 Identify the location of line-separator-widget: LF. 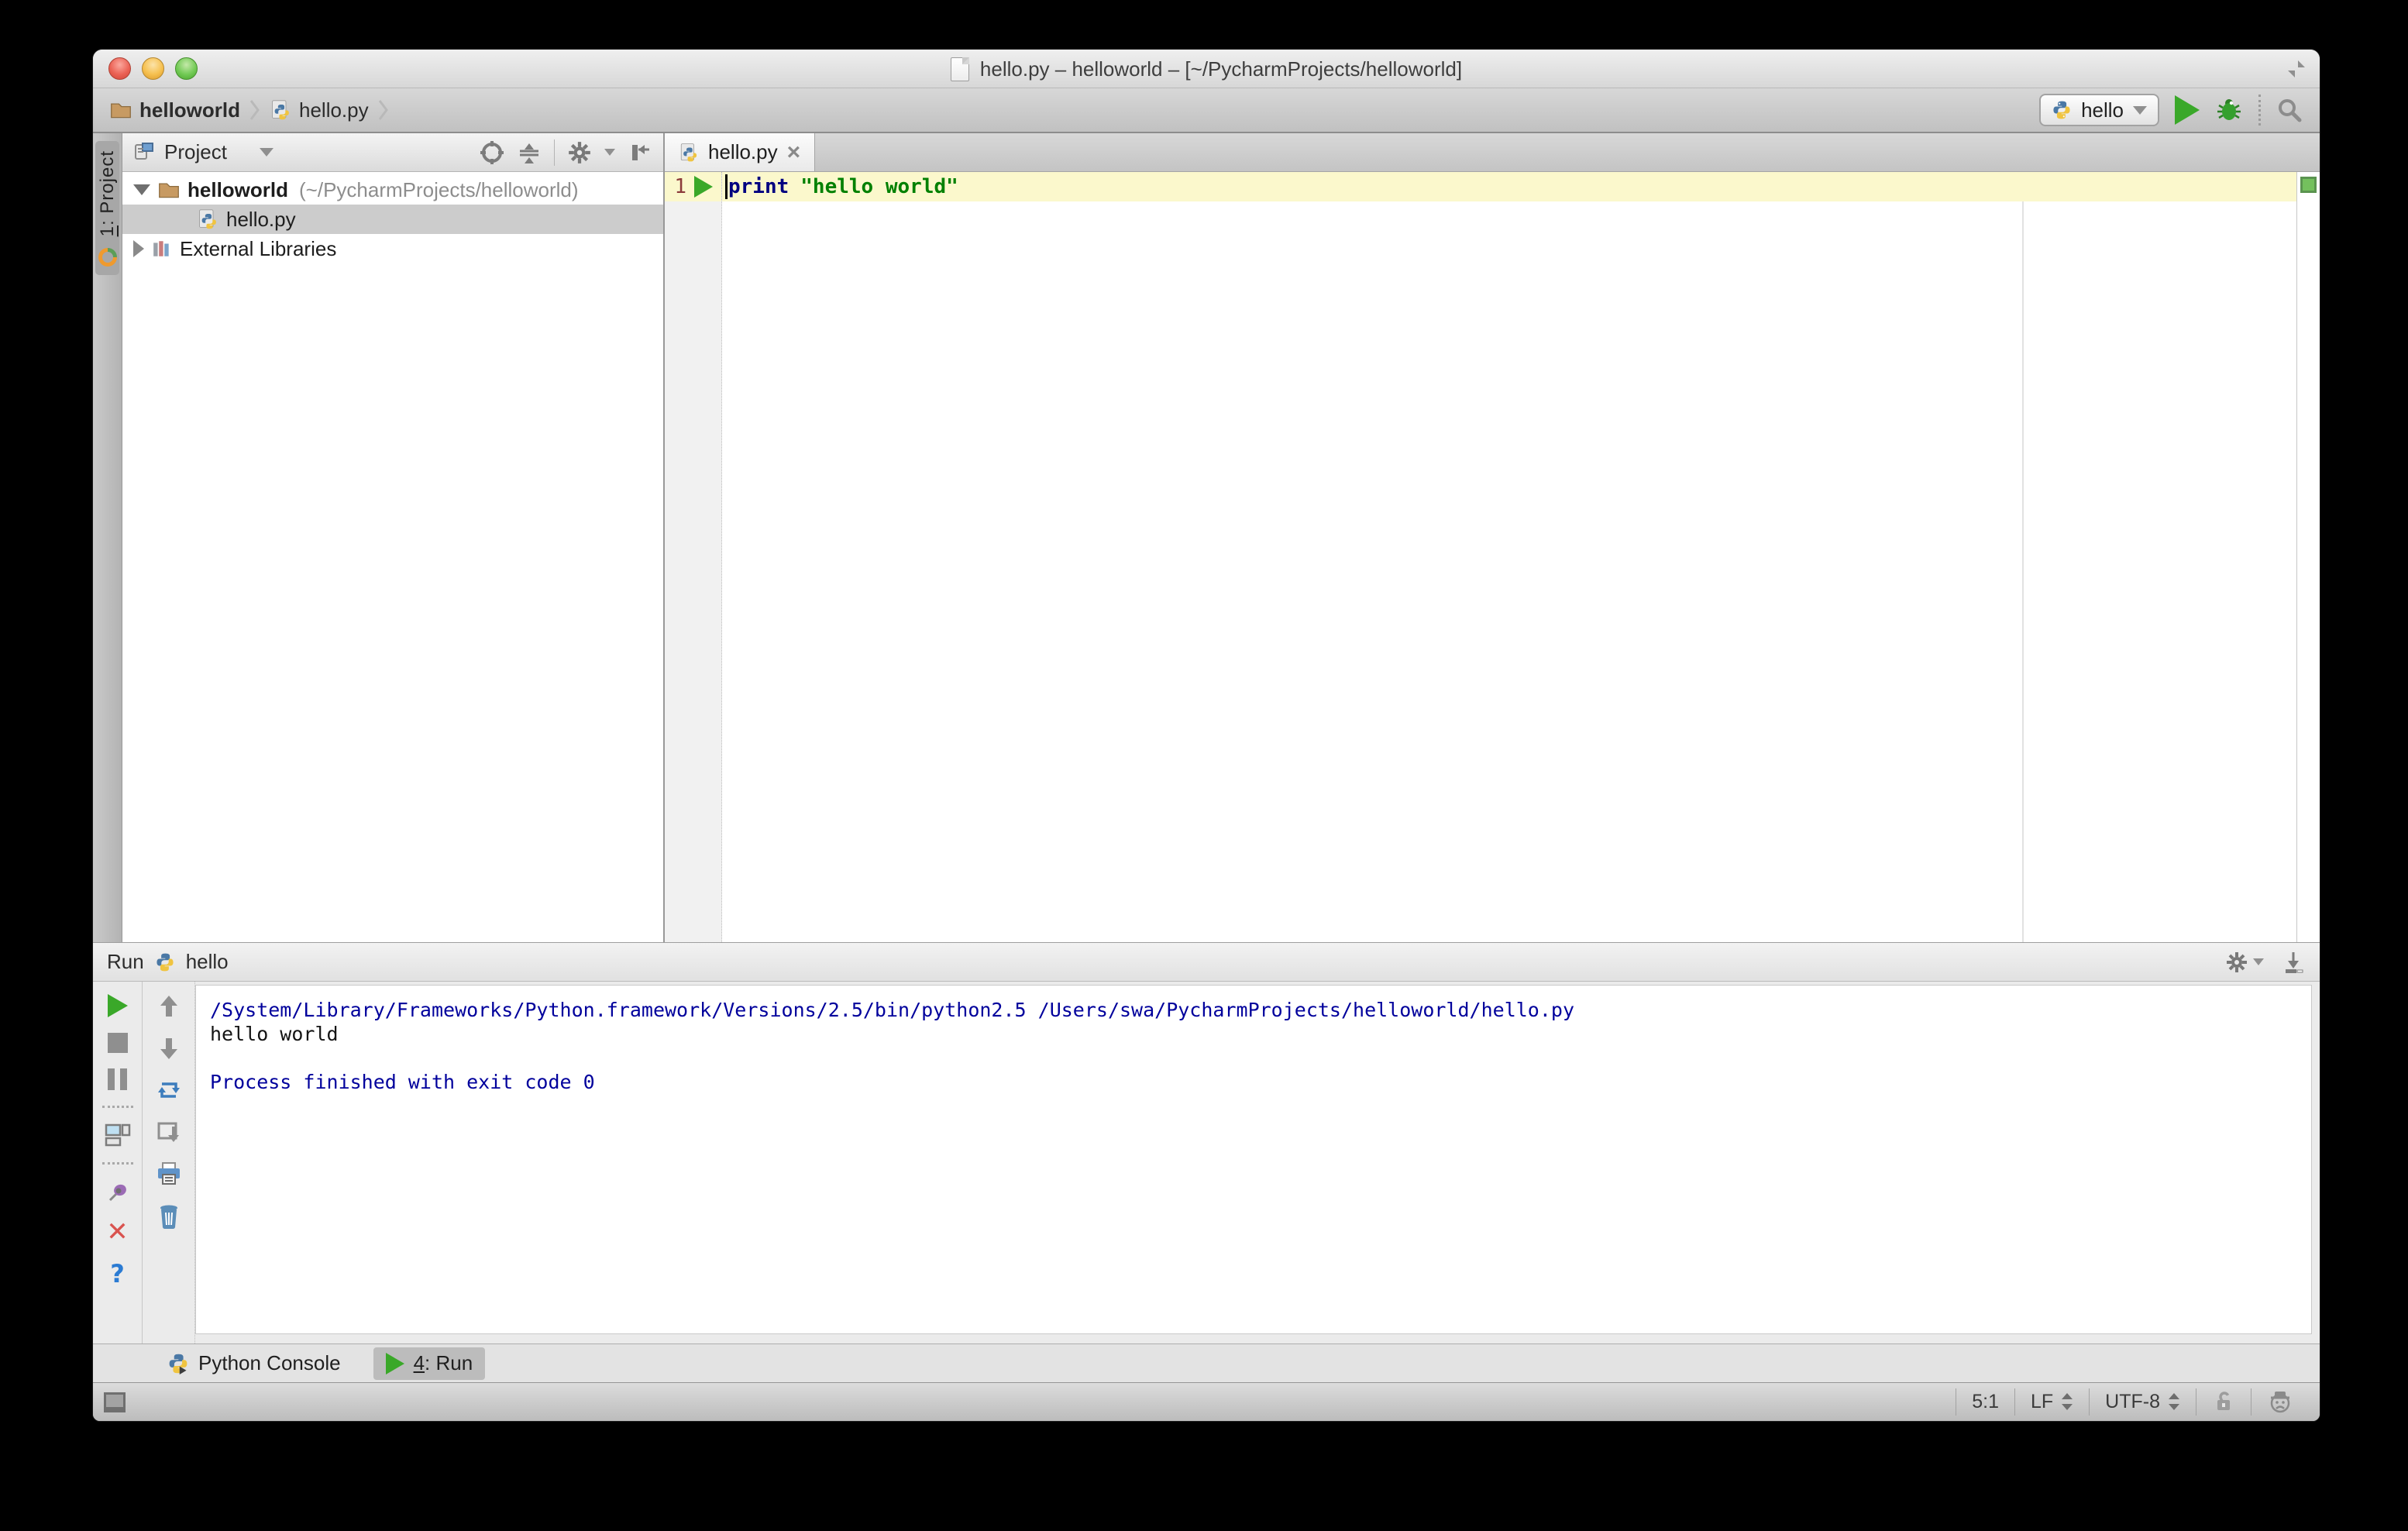
(2051, 1402).